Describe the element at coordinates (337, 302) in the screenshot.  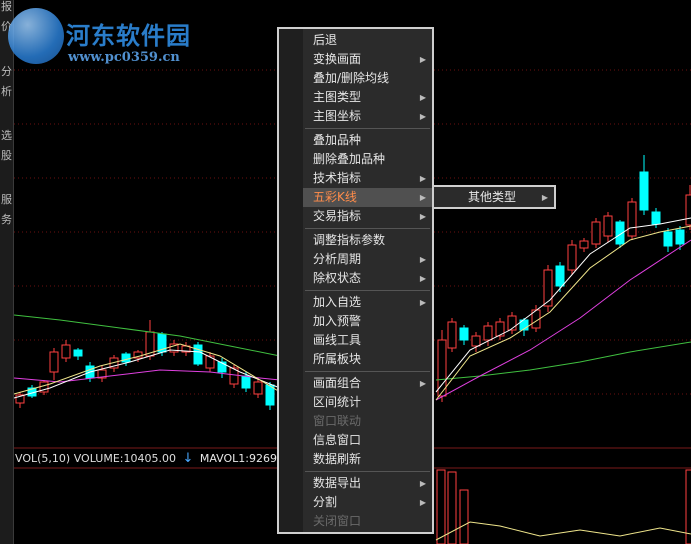
I see `menu-item-label: 加入自选` at that location.